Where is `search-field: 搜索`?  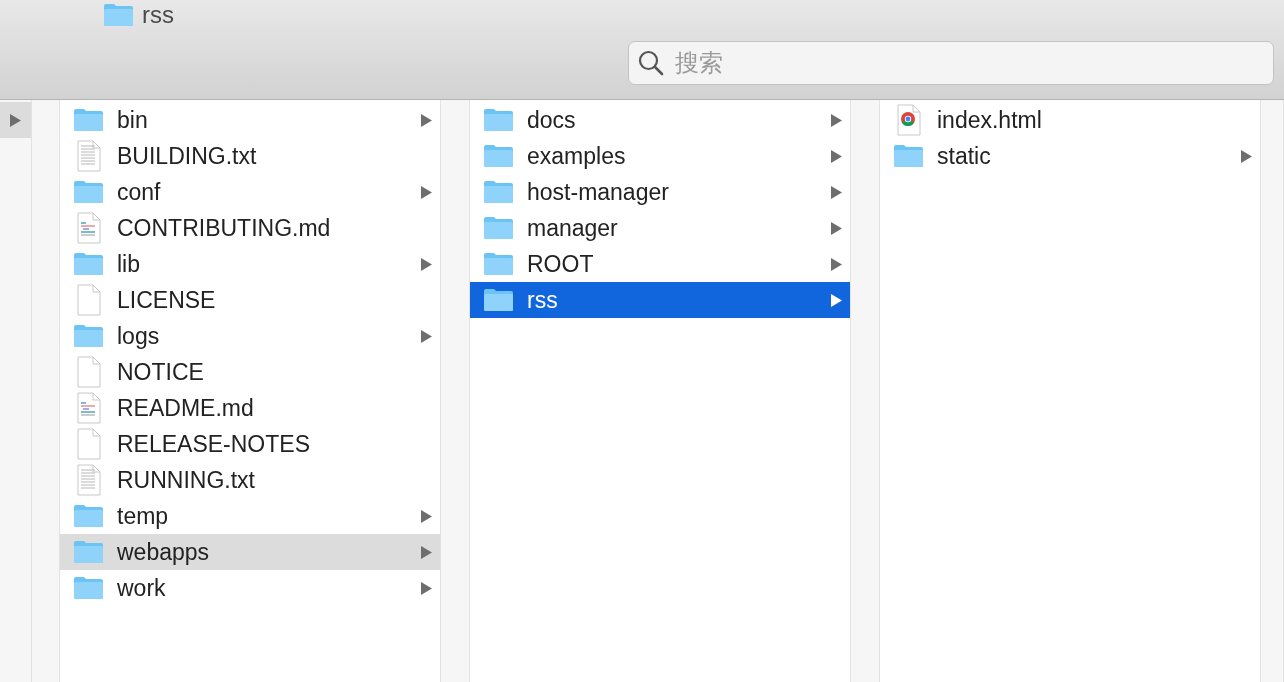
search-field: 搜索 is located at coordinates (951, 63).